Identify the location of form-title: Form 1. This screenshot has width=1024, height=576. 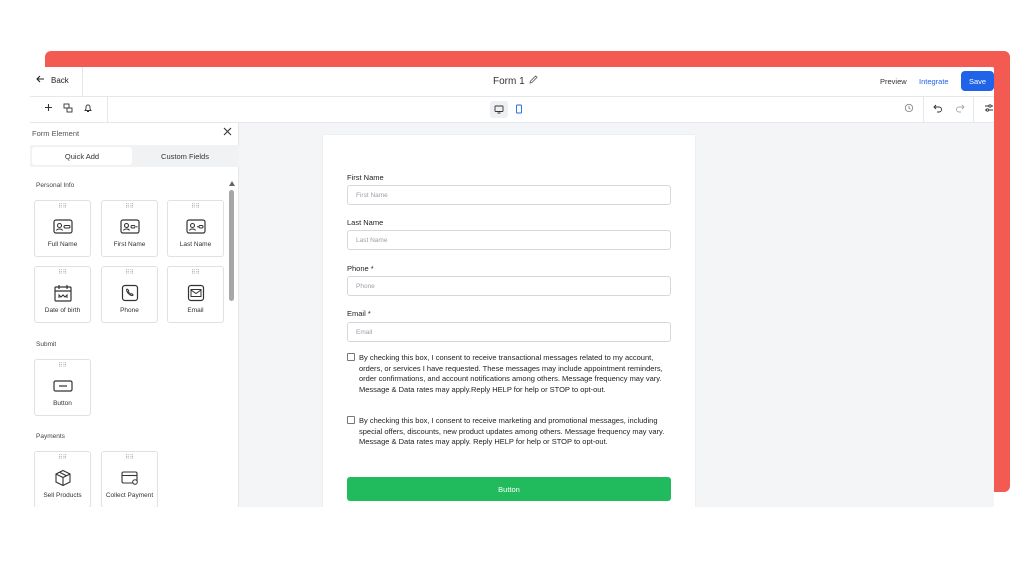
(515, 81).